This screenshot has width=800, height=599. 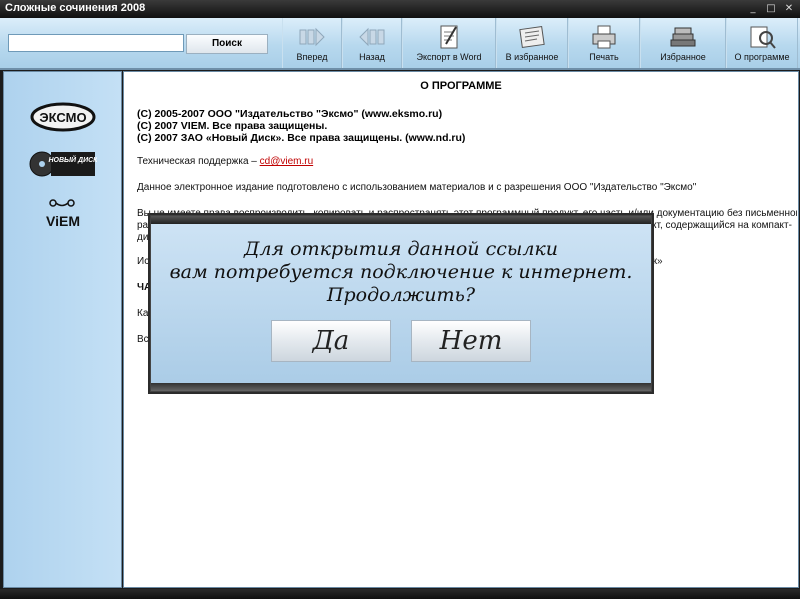 I want to click on dialog-bottom-bar, so click(x=401, y=387).